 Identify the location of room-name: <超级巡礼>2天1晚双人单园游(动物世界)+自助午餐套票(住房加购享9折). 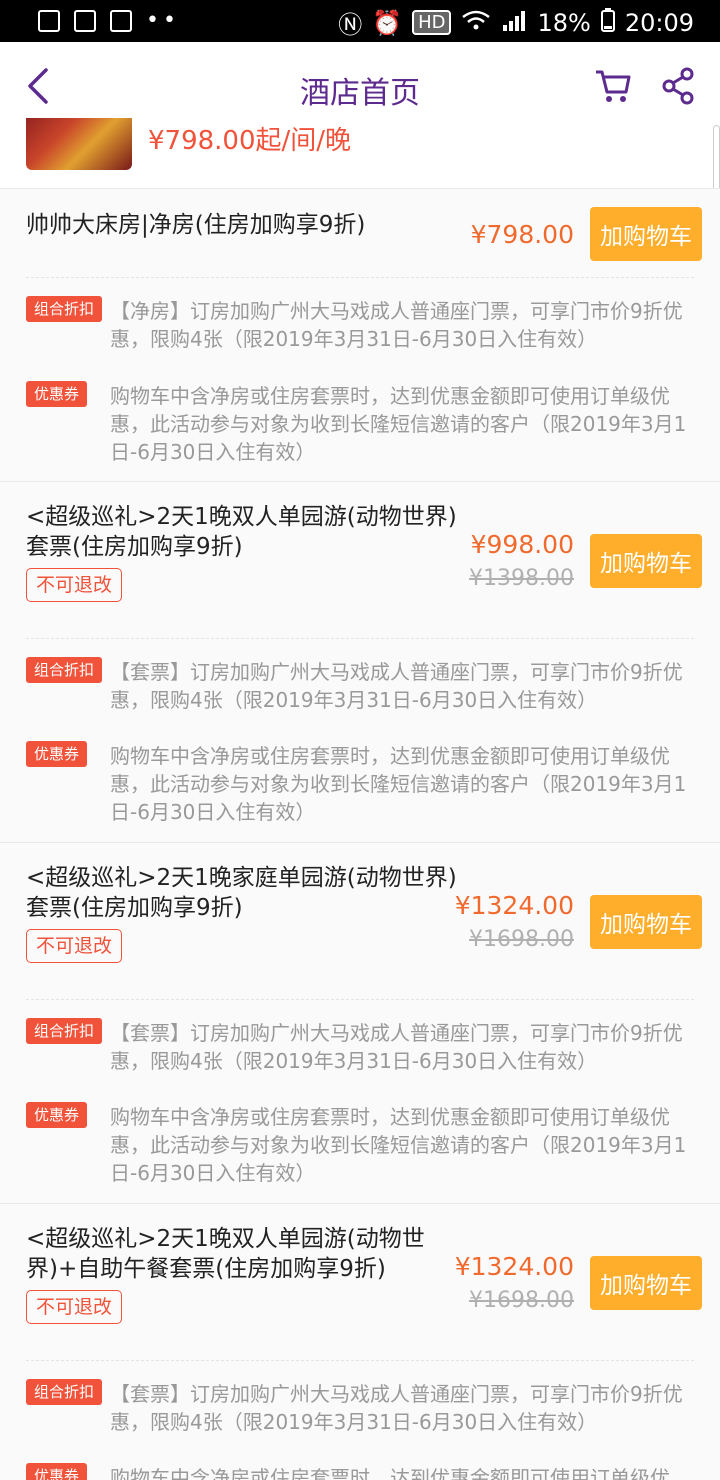
(225, 1254).